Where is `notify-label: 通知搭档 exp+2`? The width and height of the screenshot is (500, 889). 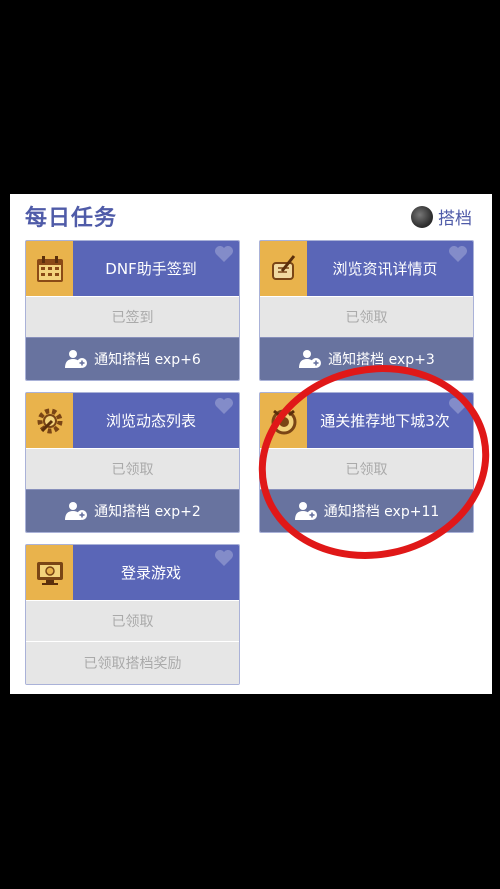 notify-label: 通知搭档 exp+2 is located at coordinates (147, 512).